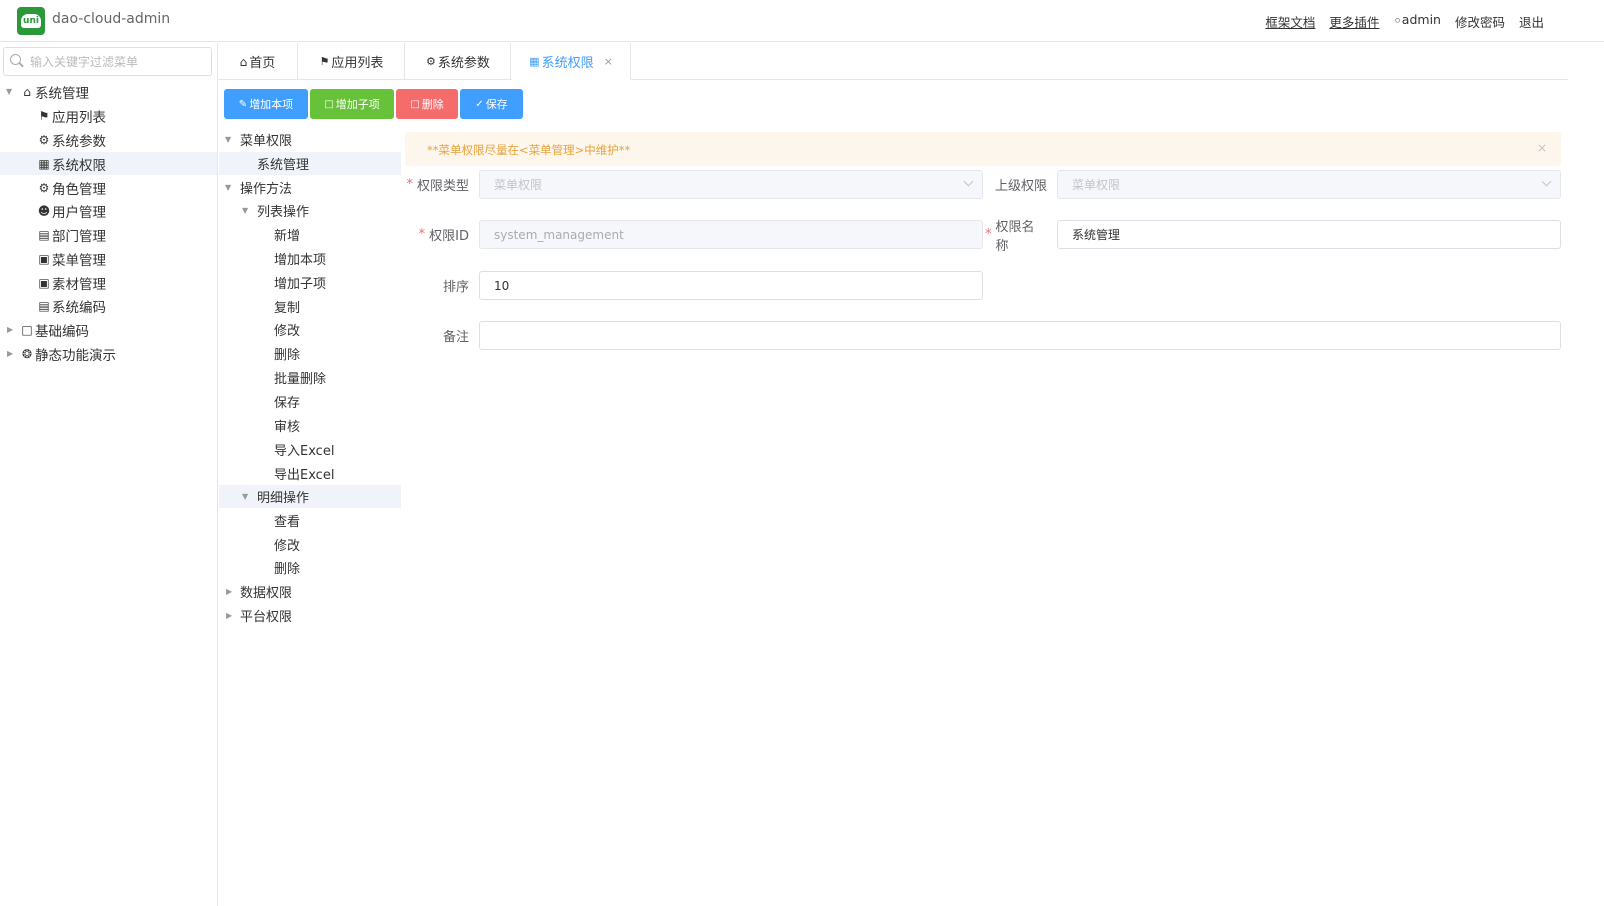  I want to click on add-item-button: ✎ 增加本项, so click(266, 104).